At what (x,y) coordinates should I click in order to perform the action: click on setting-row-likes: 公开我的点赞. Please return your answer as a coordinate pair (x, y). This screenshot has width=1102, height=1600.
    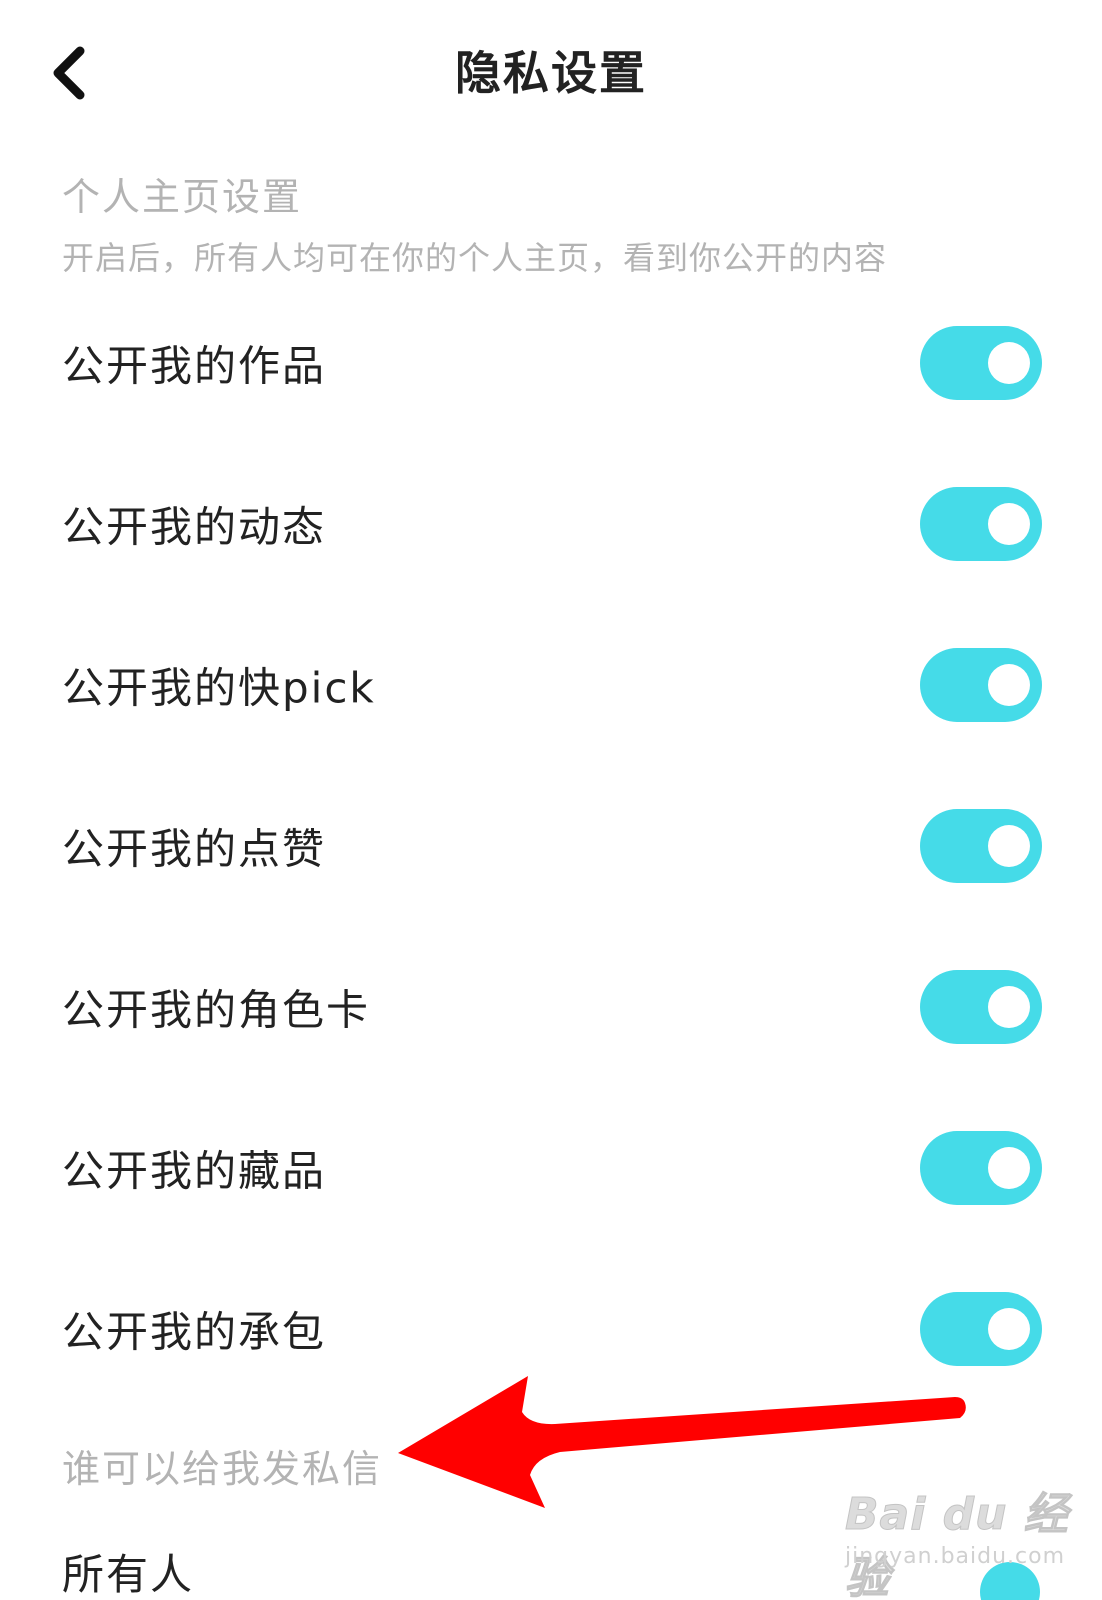
    Looking at the image, I should click on (551, 846).